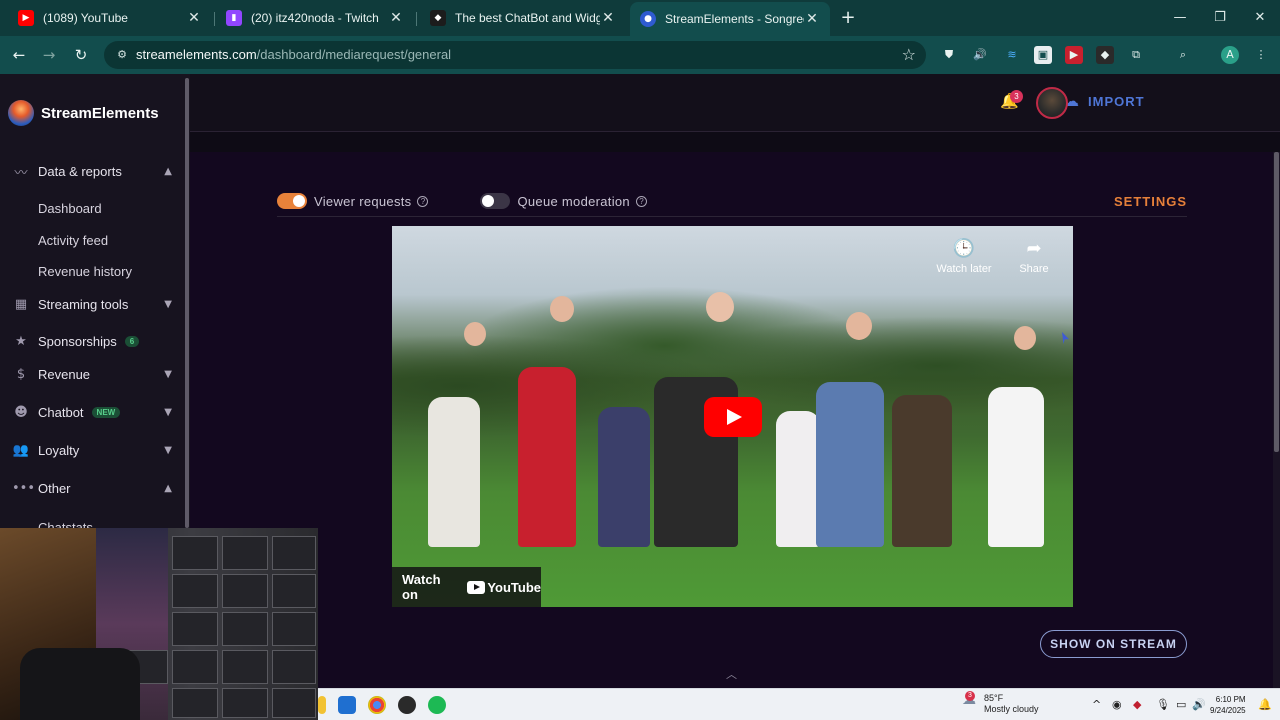  Describe the element at coordinates (407, 705) in the screenshot. I see `app-icon` at that location.